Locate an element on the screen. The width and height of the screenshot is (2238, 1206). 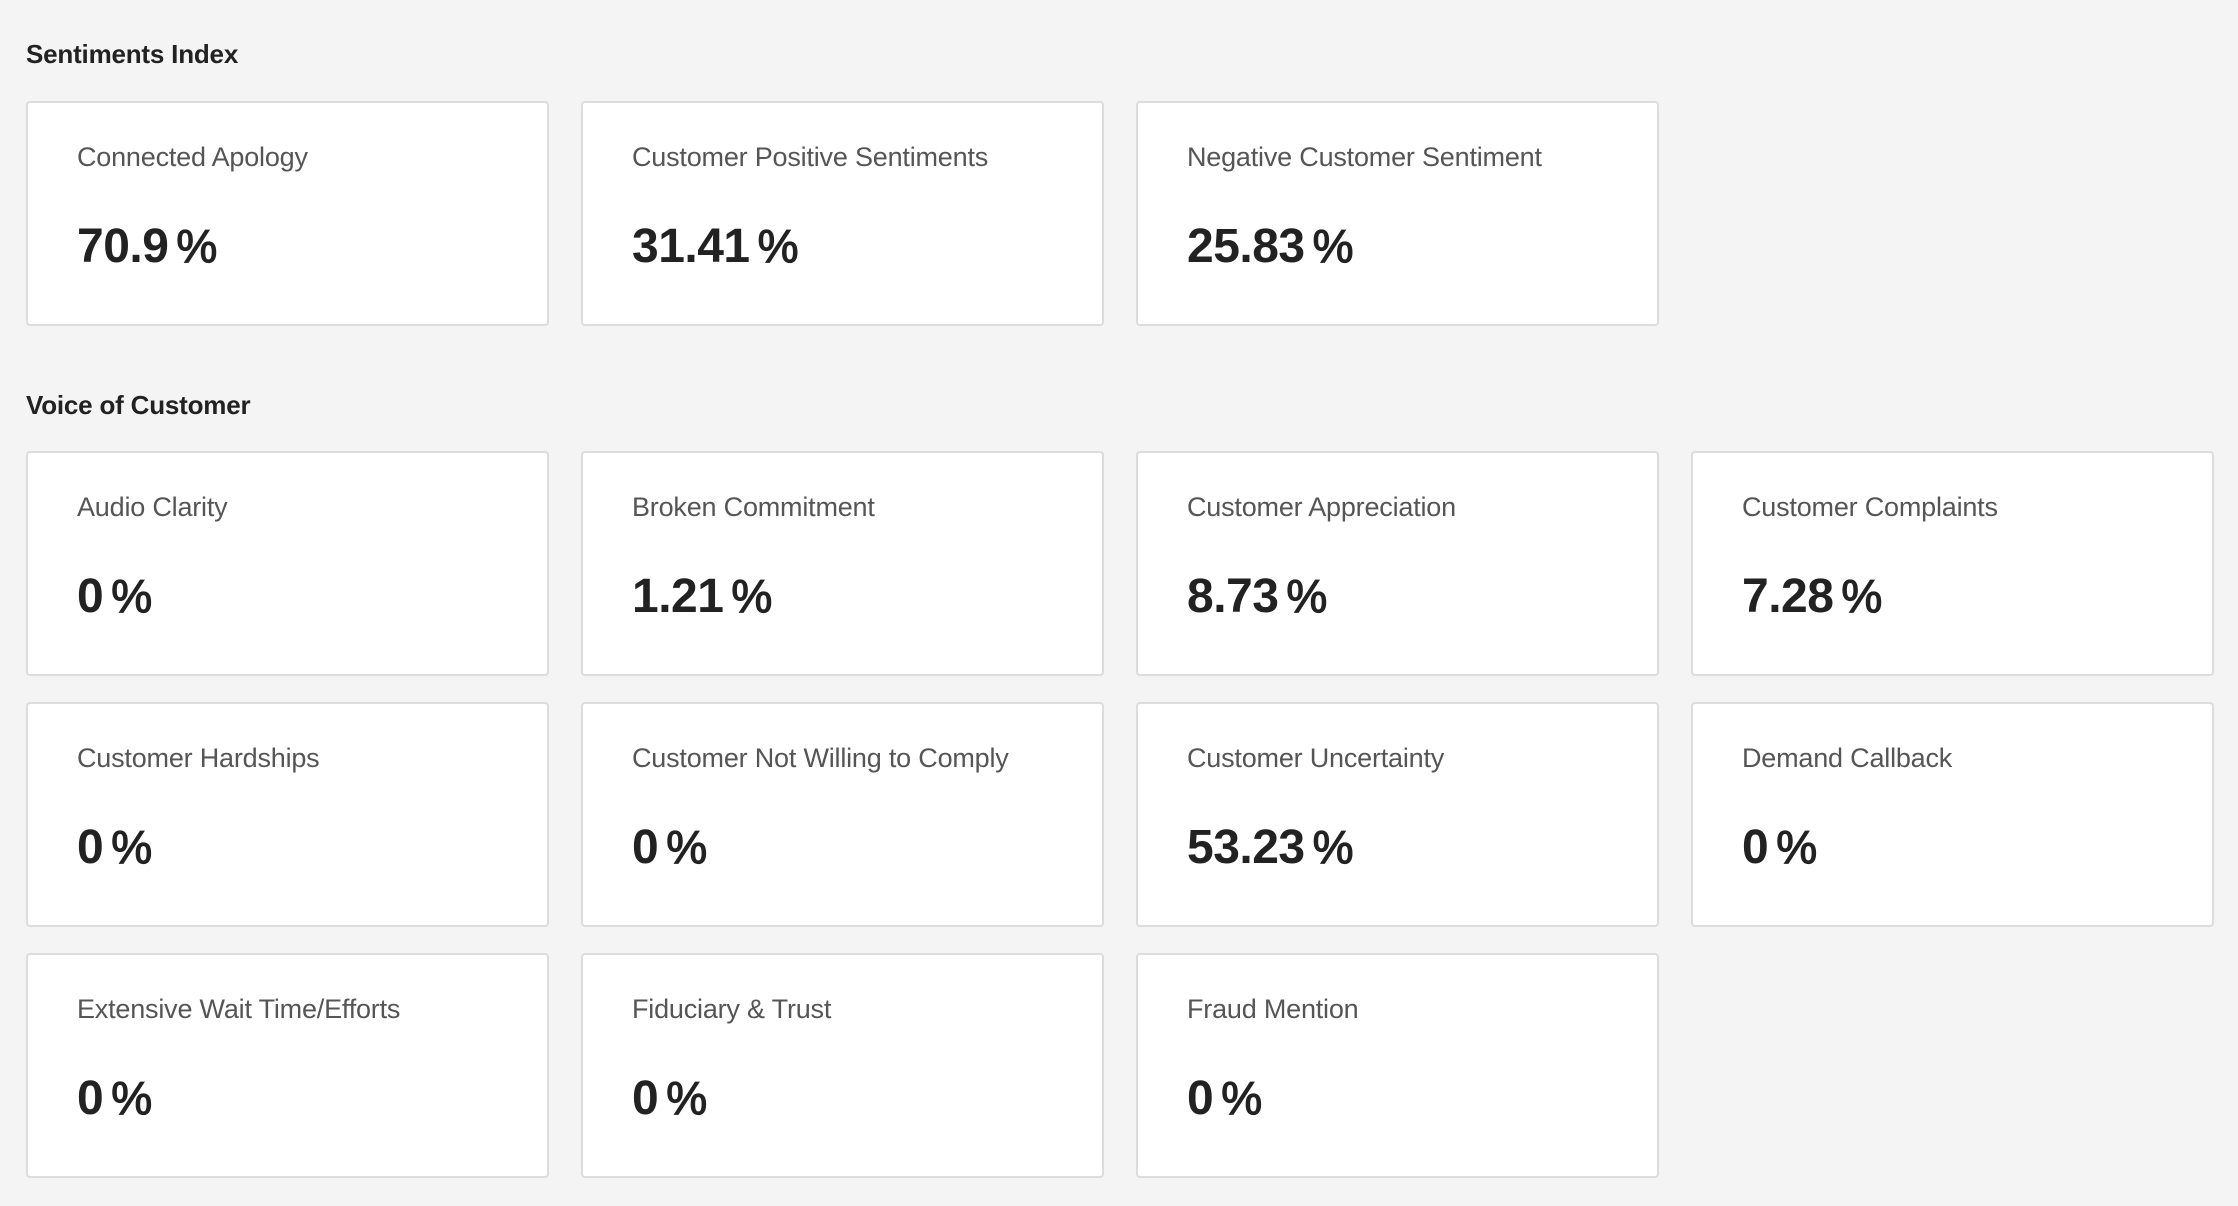
section-title-voice-of-customer: Voice of Customer is located at coordinates (138, 405).